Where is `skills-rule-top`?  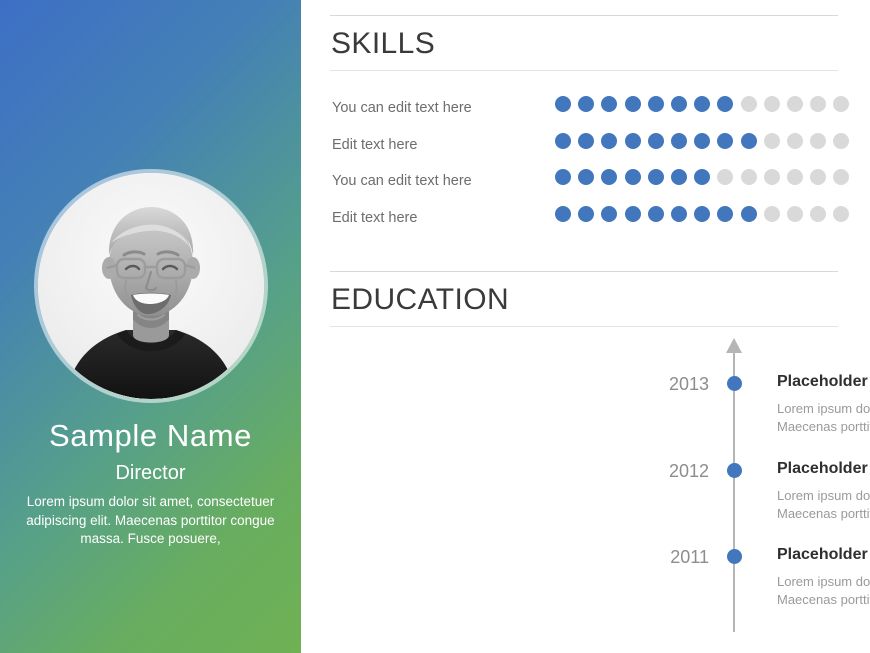
skills-rule-top is located at coordinates (584, 15).